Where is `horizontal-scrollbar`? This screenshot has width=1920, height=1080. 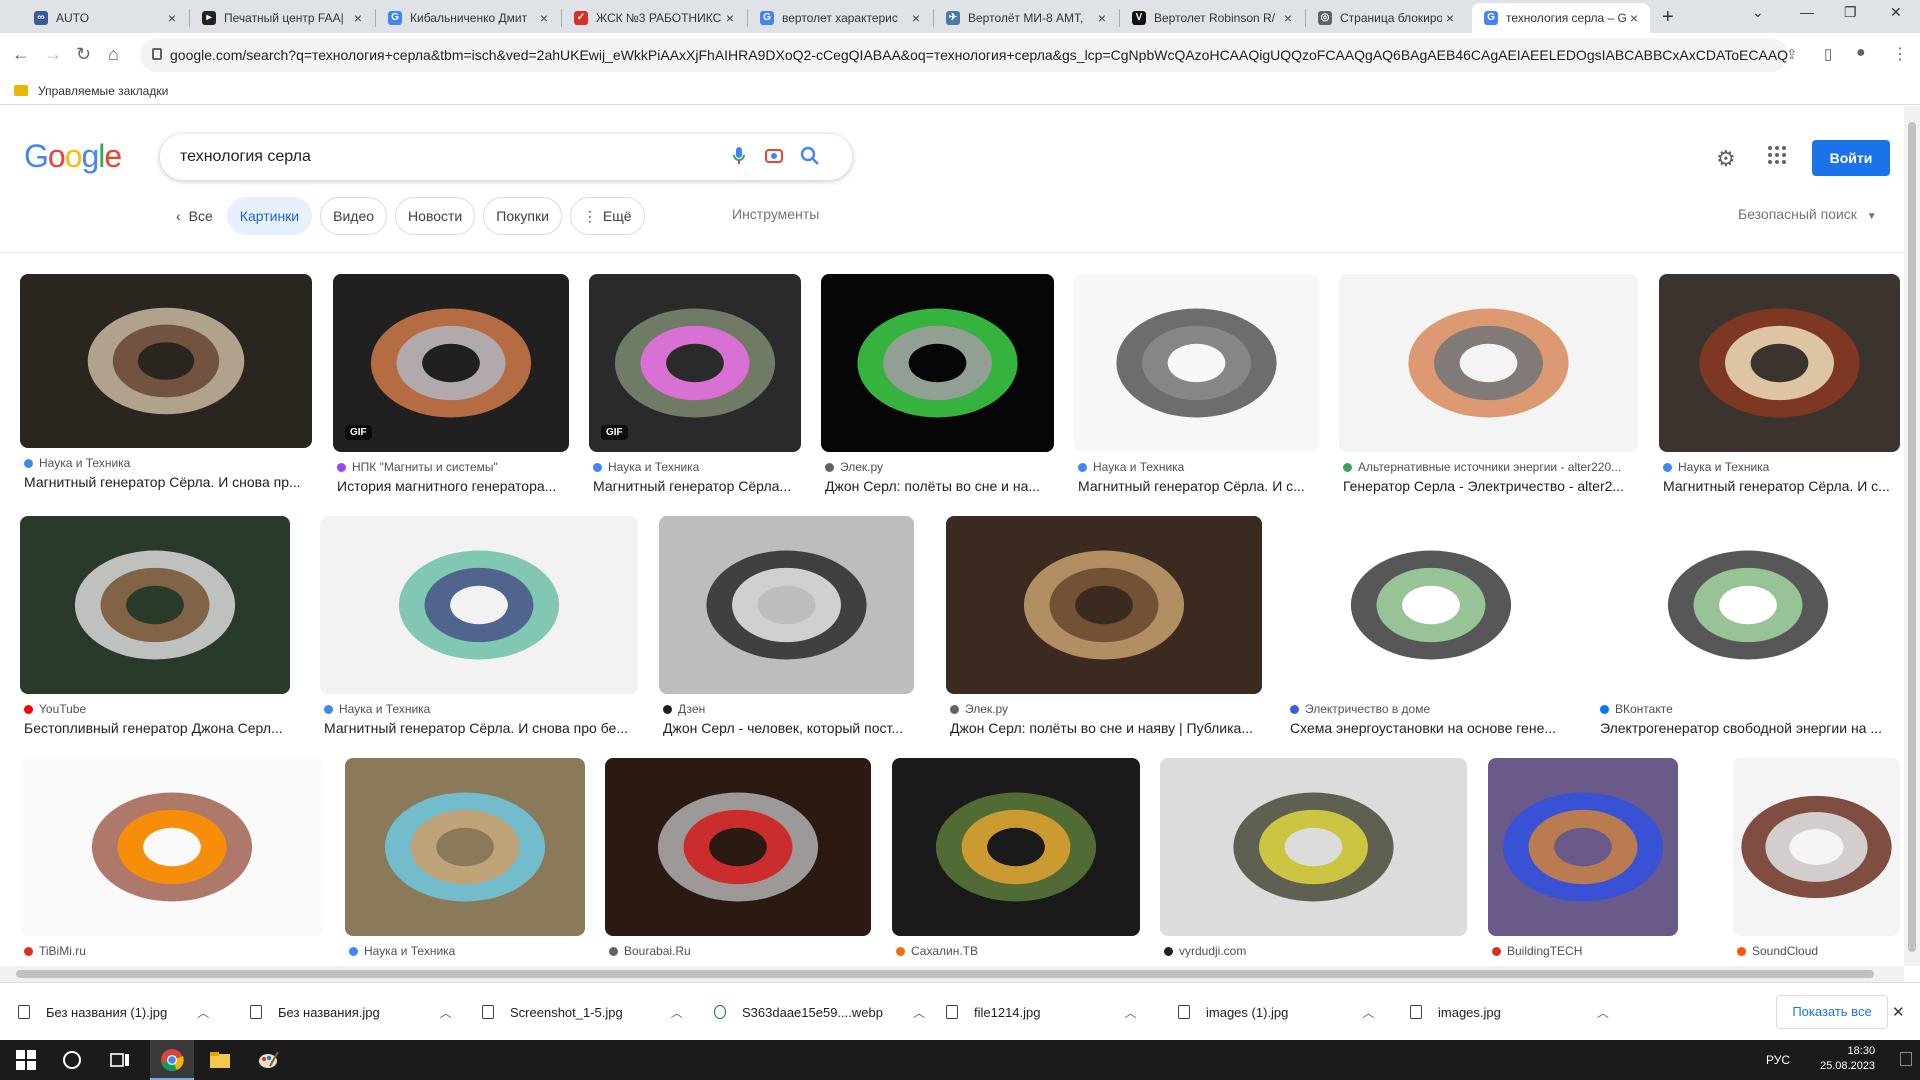 horizontal-scrollbar is located at coordinates (952, 974).